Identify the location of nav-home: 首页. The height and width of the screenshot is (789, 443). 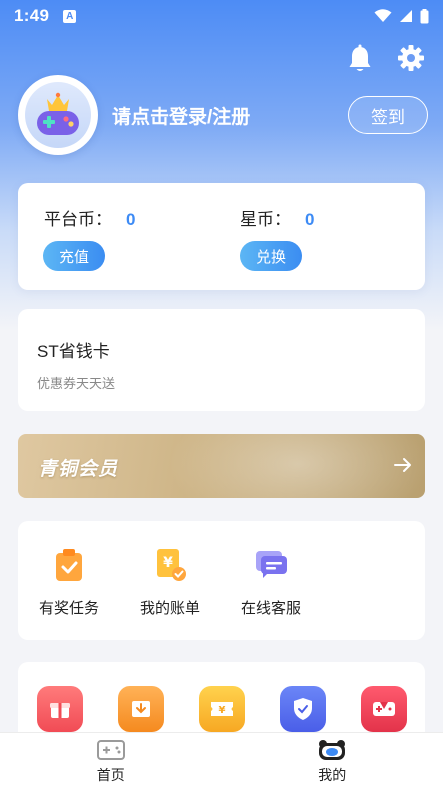
(111, 761).